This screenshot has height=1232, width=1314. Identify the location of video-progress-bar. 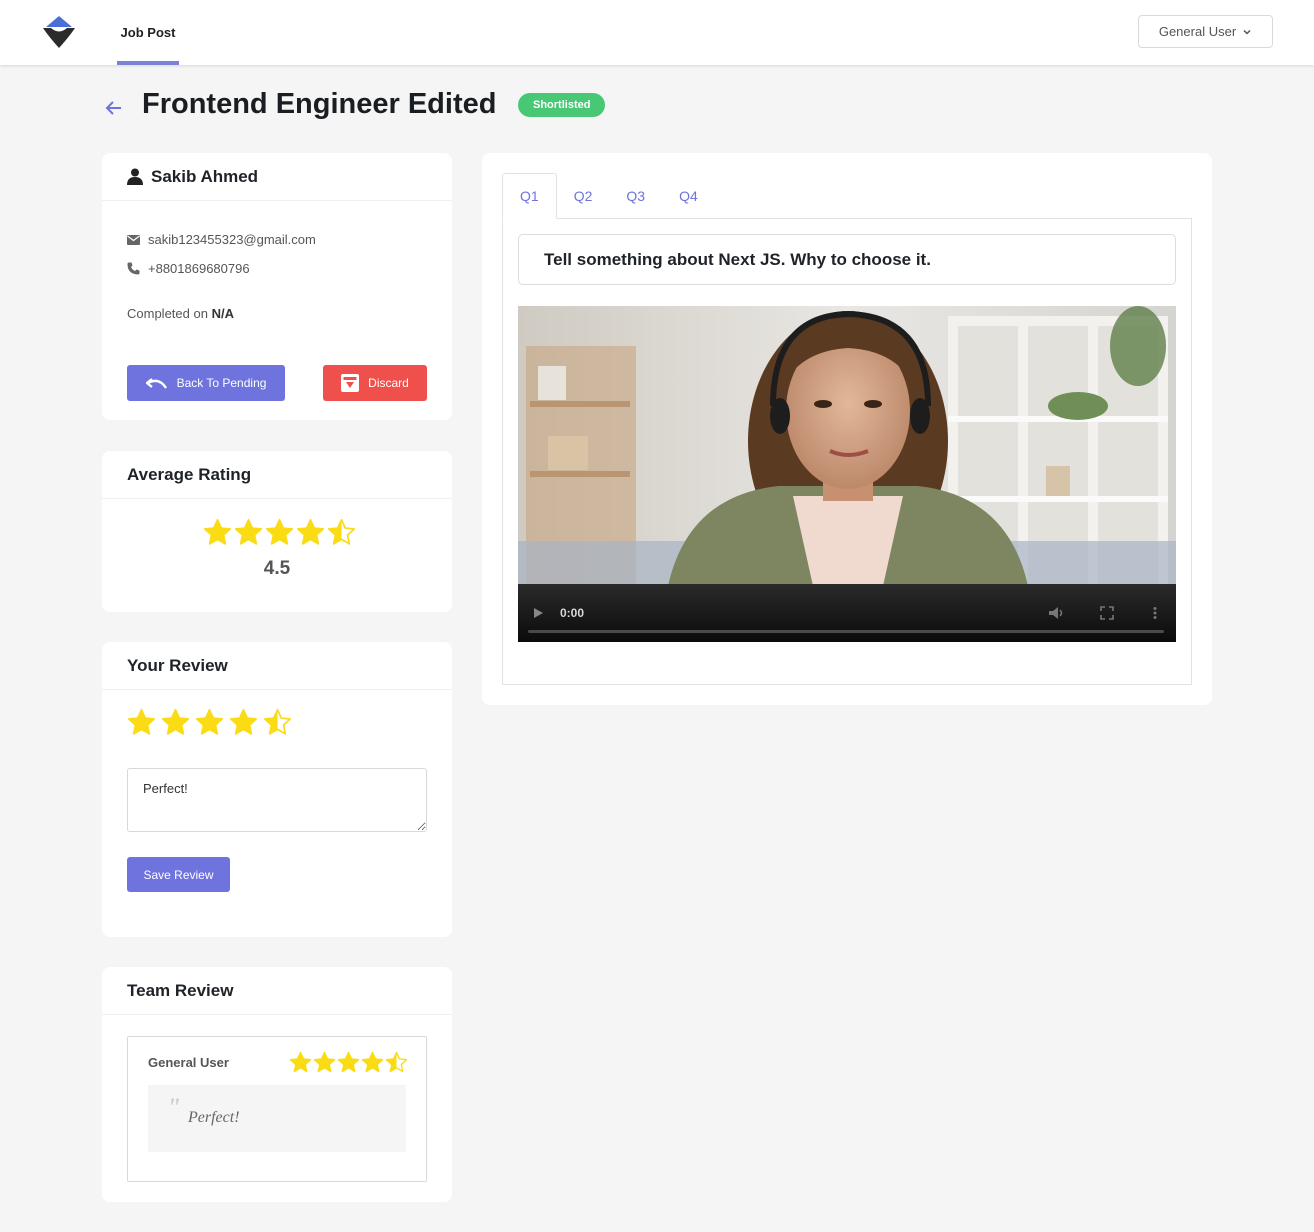
(846, 631).